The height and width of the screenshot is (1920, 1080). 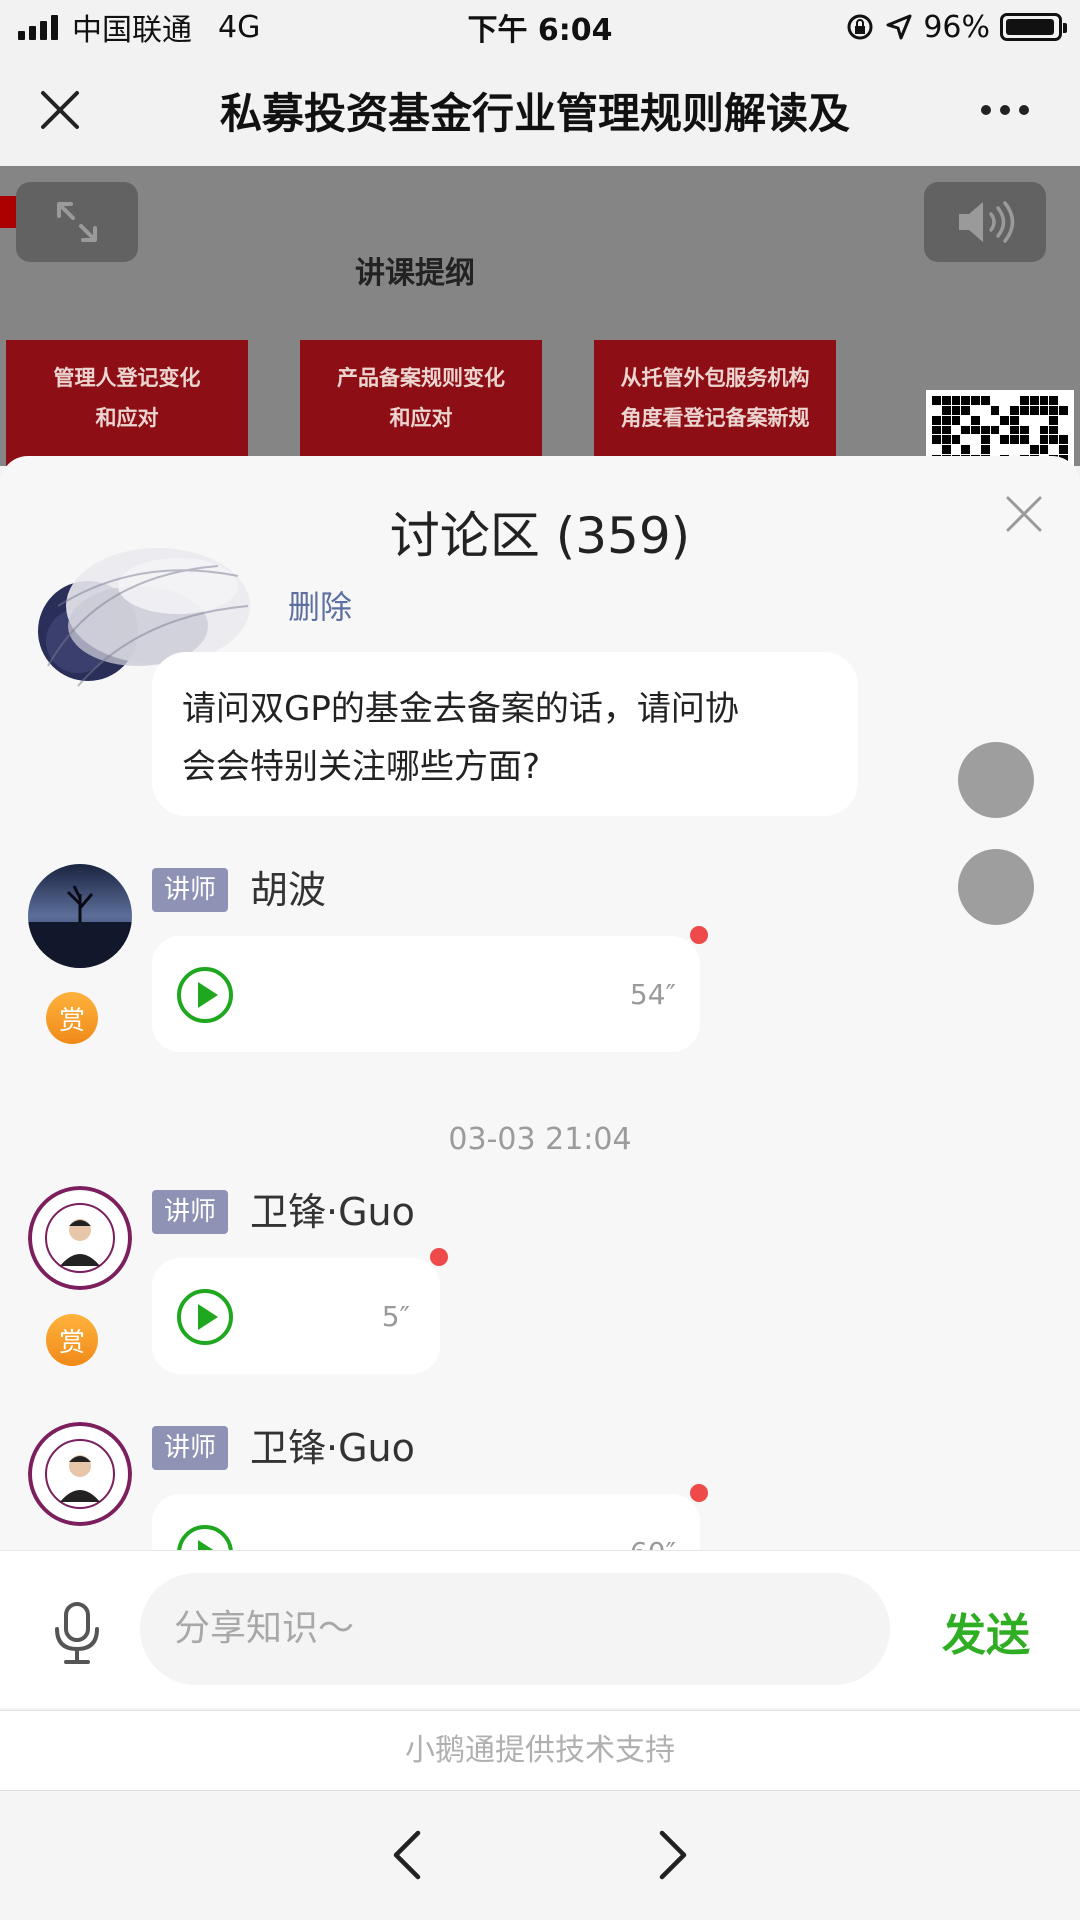 I want to click on comment-input: 分享知识～, so click(x=515, y=1629).